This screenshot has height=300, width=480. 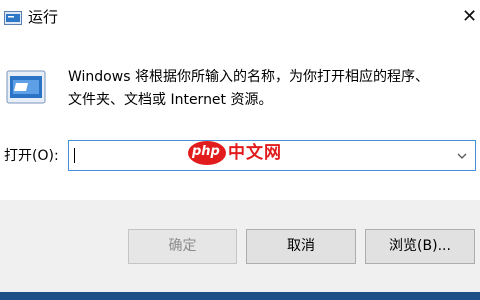 What do you see at coordinates (43, 17) in the screenshot?
I see `window-title: 运行` at bounding box center [43, 17].